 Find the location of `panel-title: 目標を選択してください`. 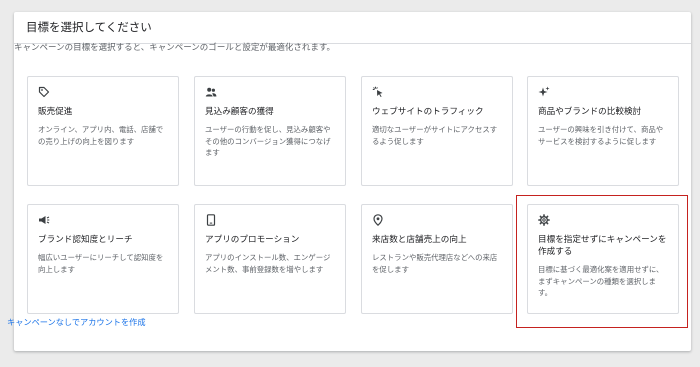

panel-title: 目標を選択してください is located at coordinates (352, 28).